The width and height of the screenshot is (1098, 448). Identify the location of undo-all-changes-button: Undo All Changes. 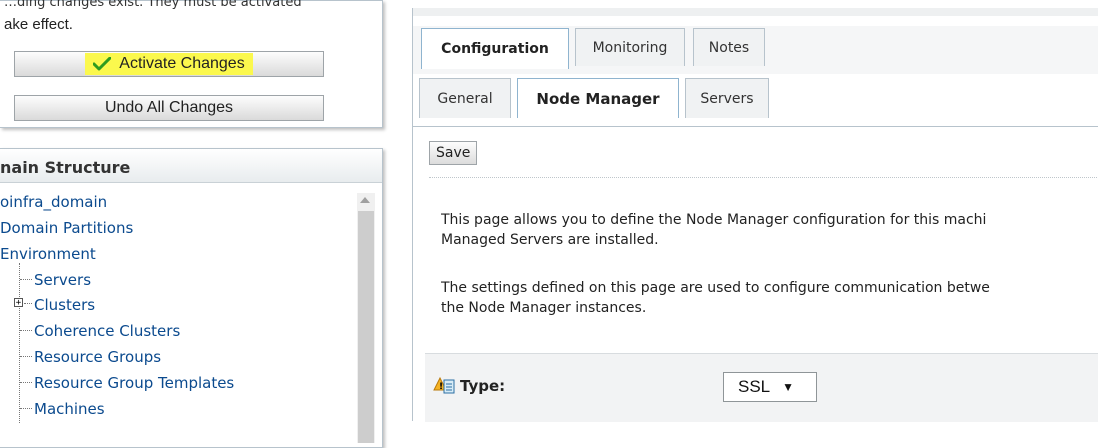
(169, 108).